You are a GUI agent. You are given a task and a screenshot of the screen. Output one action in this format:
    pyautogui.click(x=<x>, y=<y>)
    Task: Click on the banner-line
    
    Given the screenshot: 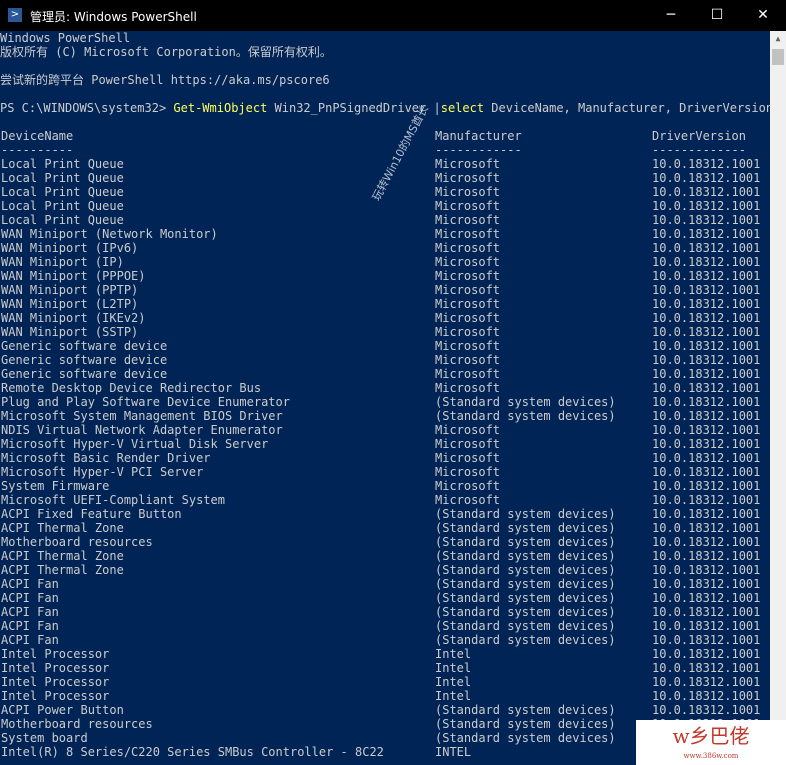 What is the action you would take?
    pyautogui.click(x=385, y=94)
    